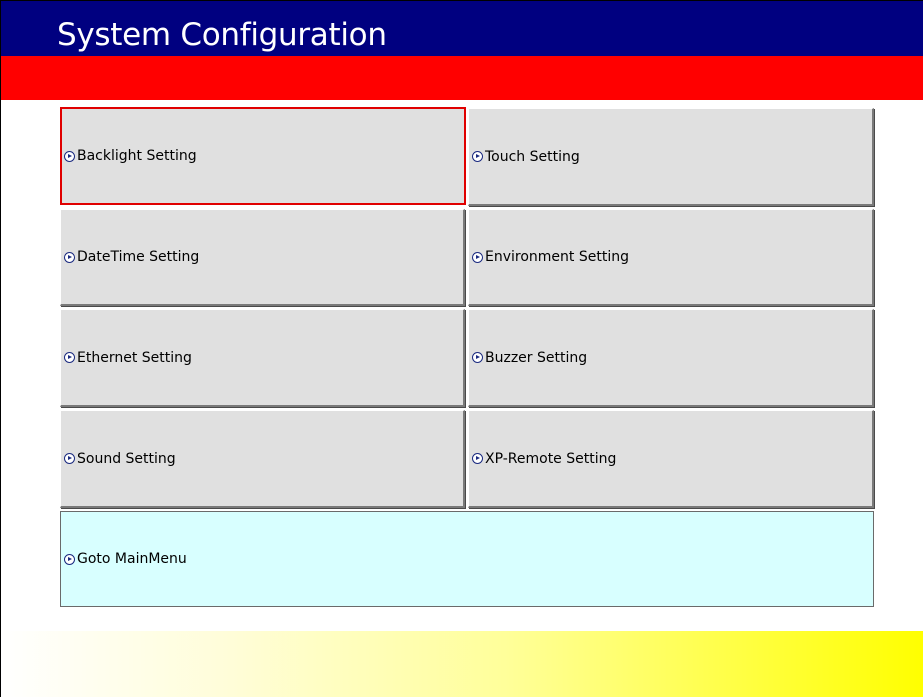 The image size is (923, 697). I want to click on button-label: Buzzer Setting, so click(536, 357).